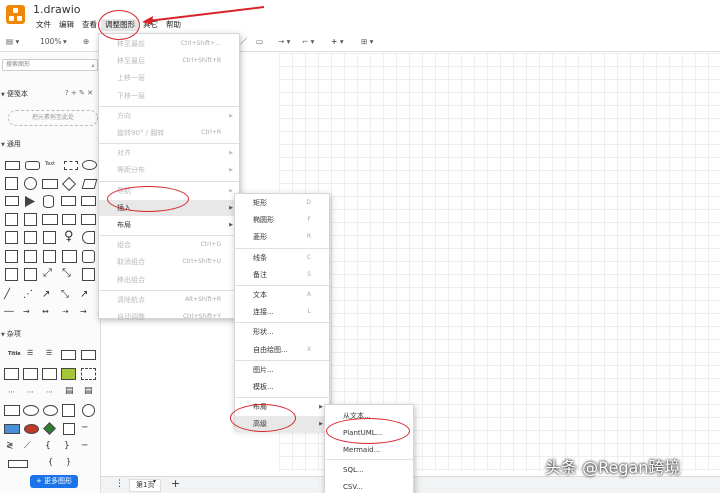  I want to click on shape-list: ☰, so click(30, 353).